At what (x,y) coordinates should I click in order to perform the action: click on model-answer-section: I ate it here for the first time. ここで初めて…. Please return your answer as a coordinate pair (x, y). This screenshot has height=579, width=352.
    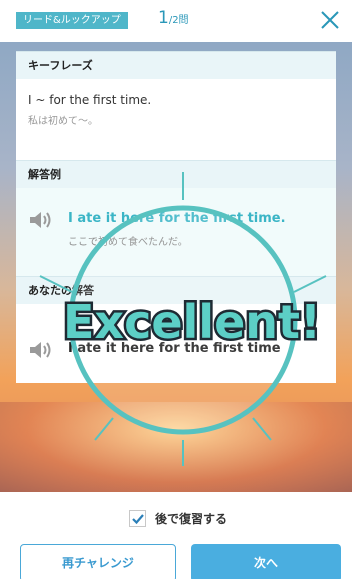
    Looking at the image, I should click on (176, 232).